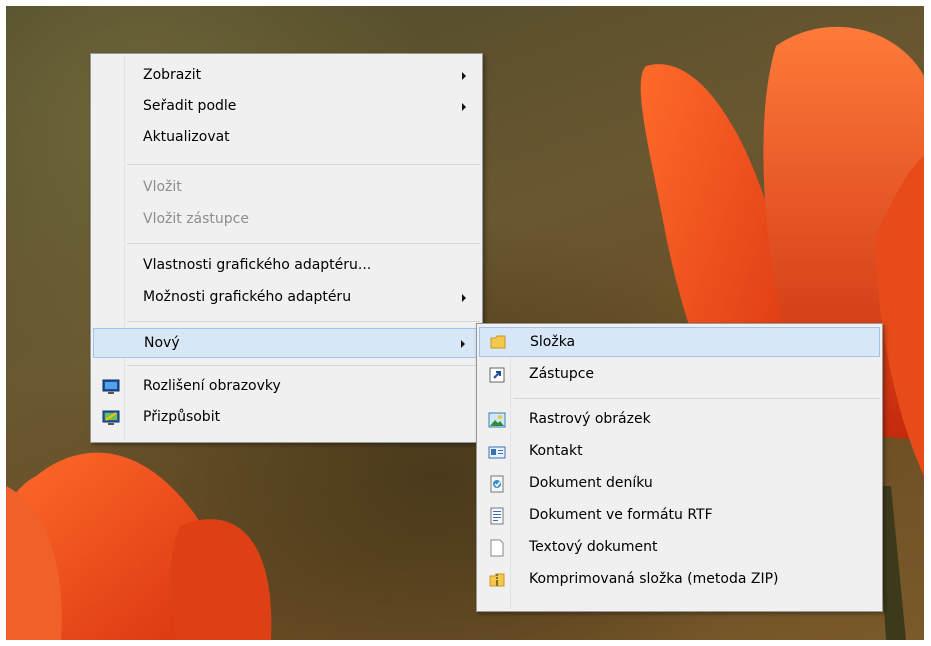 This screenshot has width=931, height=646. I want to click on menu-item-sort-by: Seřadit podle, so click(286, 107).